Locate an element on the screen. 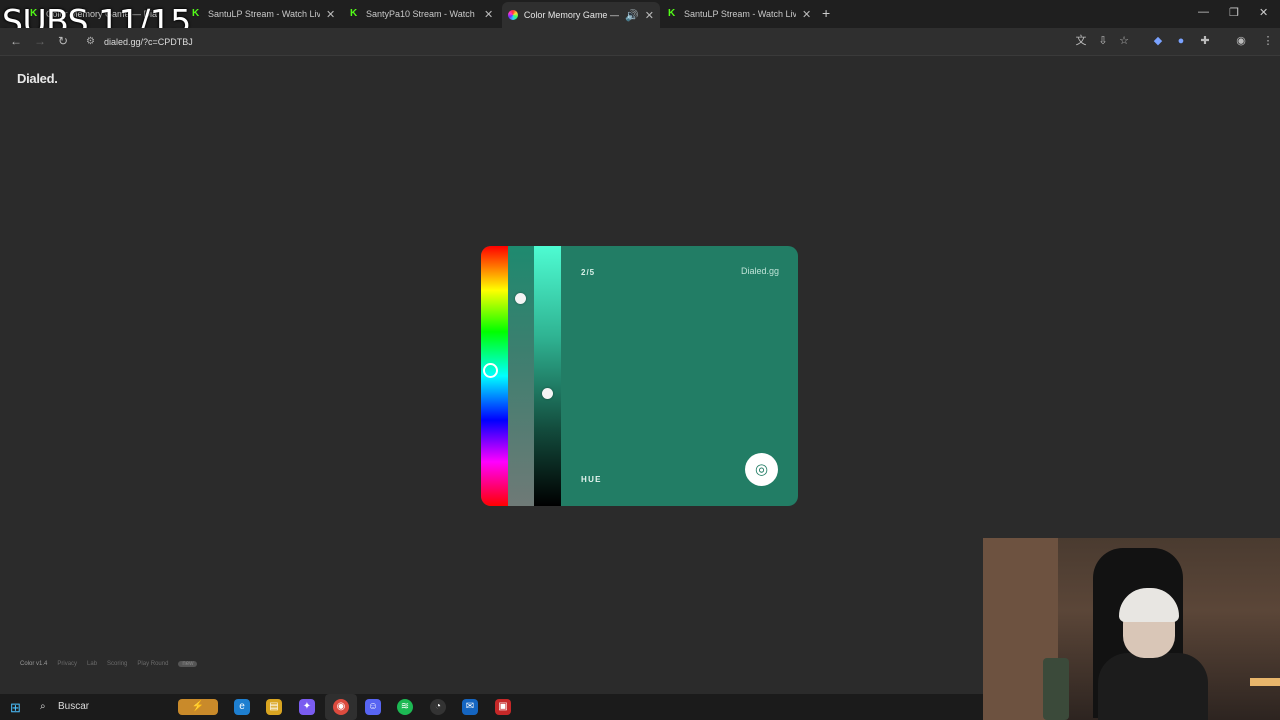  hue-slider-handle is located at coordinates (490, 370).